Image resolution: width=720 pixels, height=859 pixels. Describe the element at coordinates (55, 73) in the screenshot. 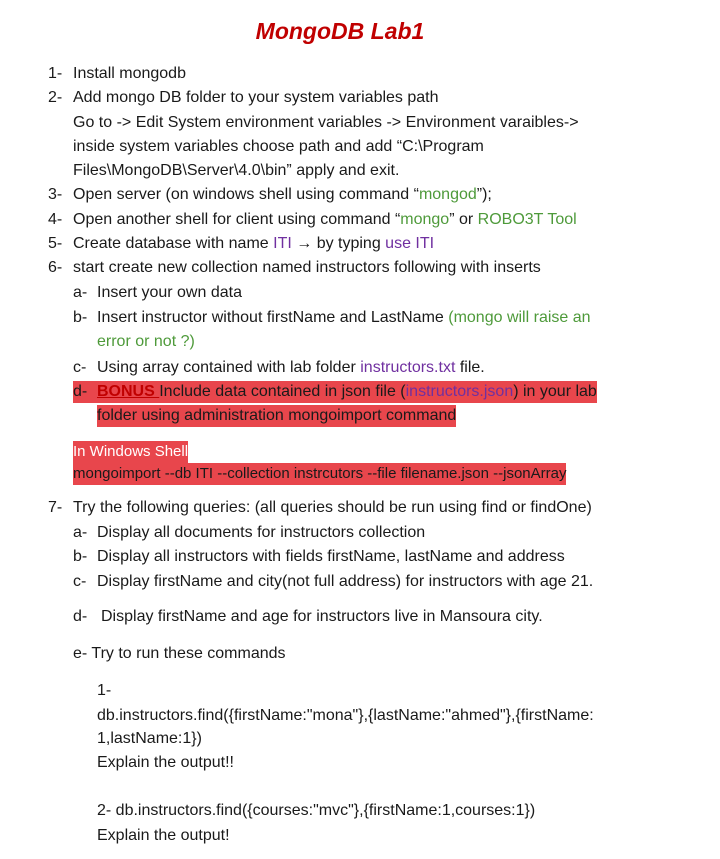

I see `item-number: 1-` at that location.